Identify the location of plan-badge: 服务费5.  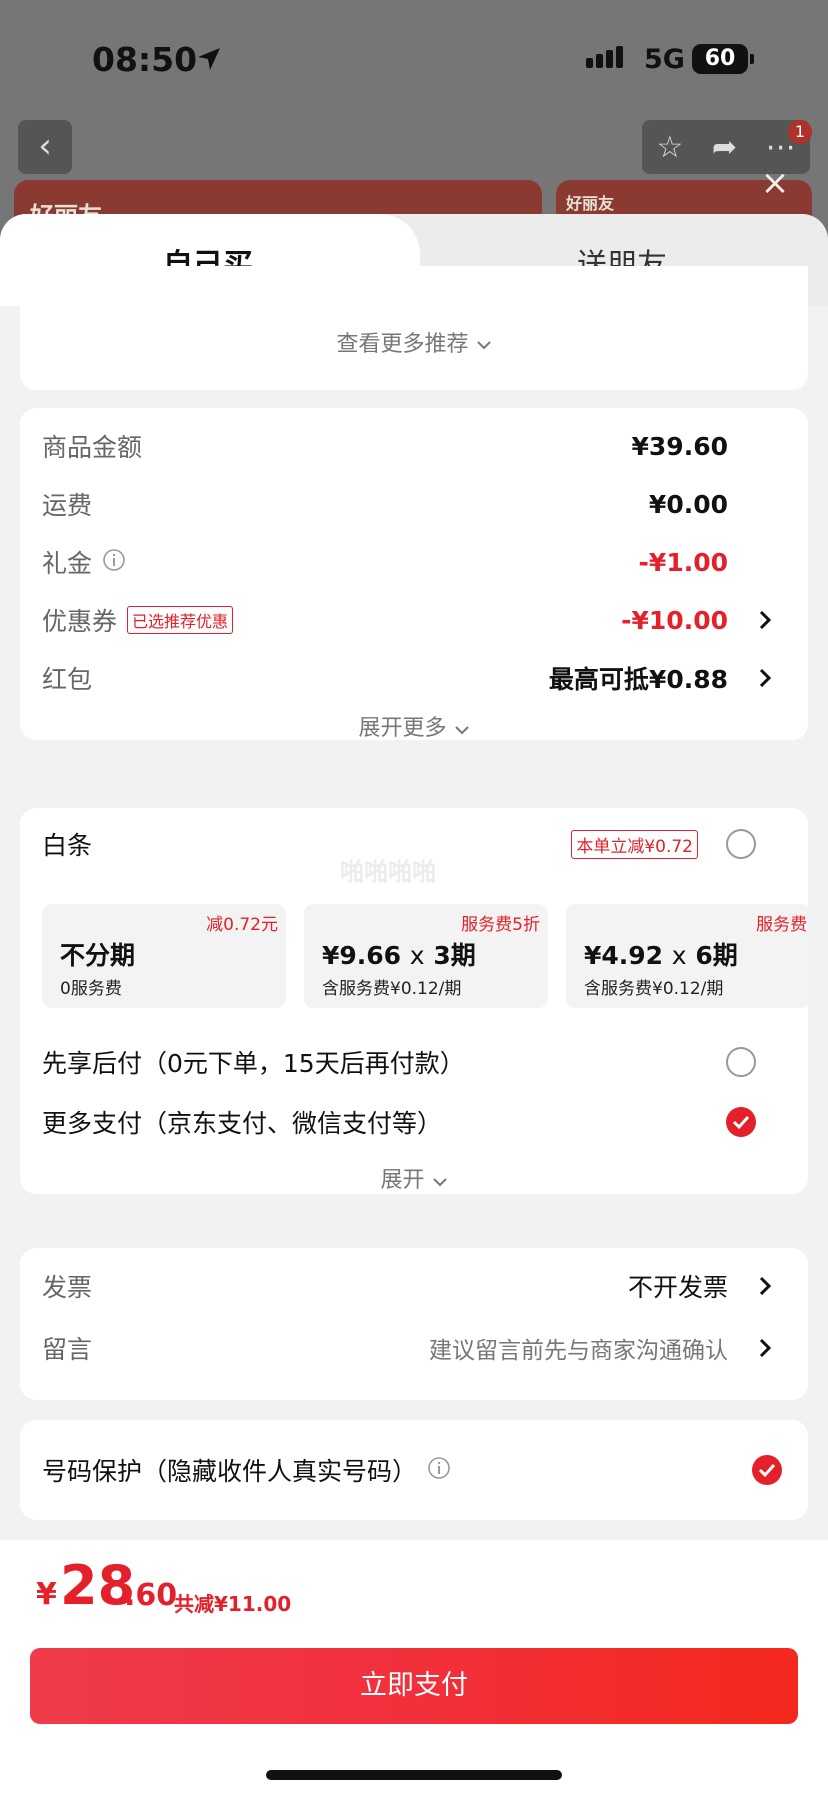
(782, 925).